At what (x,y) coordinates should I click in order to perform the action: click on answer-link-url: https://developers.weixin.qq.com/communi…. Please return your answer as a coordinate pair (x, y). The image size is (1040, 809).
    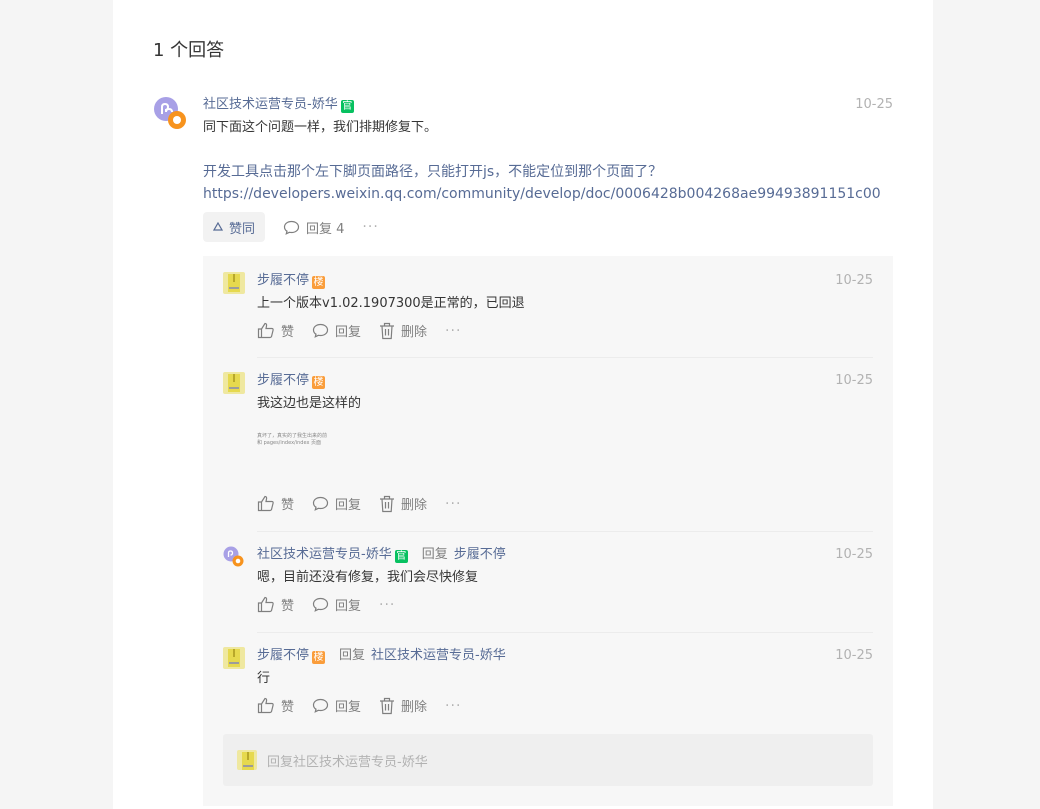
    Looking at the image, I should click on (548, 194).